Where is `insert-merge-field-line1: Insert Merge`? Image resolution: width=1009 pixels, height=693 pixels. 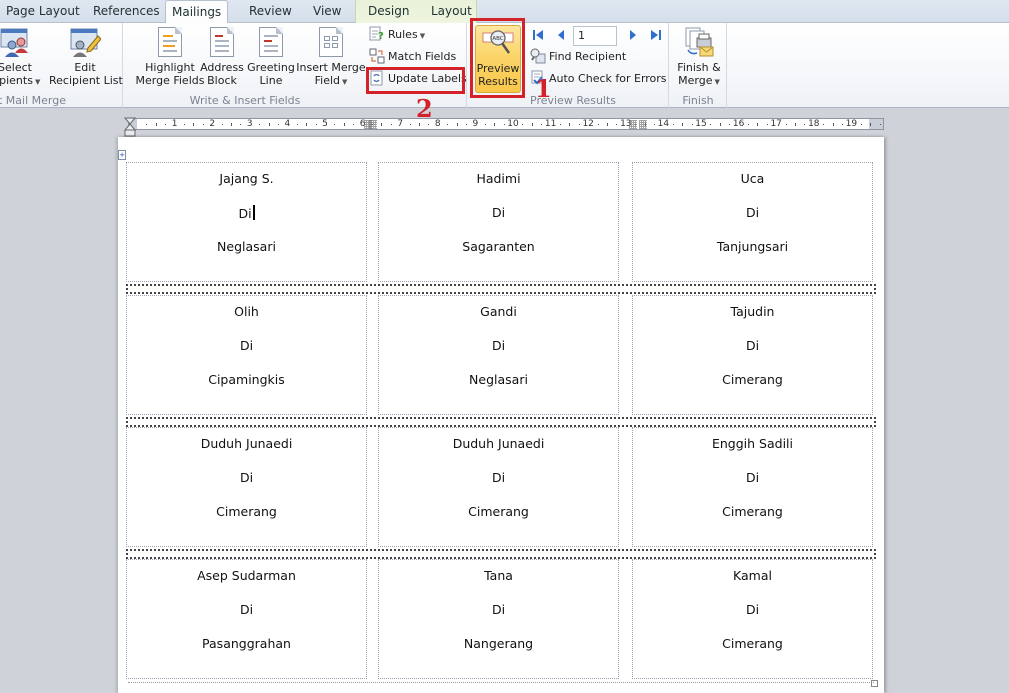
insert-merge-field-line1: Insert Merge is located at coordinates (331, 67).